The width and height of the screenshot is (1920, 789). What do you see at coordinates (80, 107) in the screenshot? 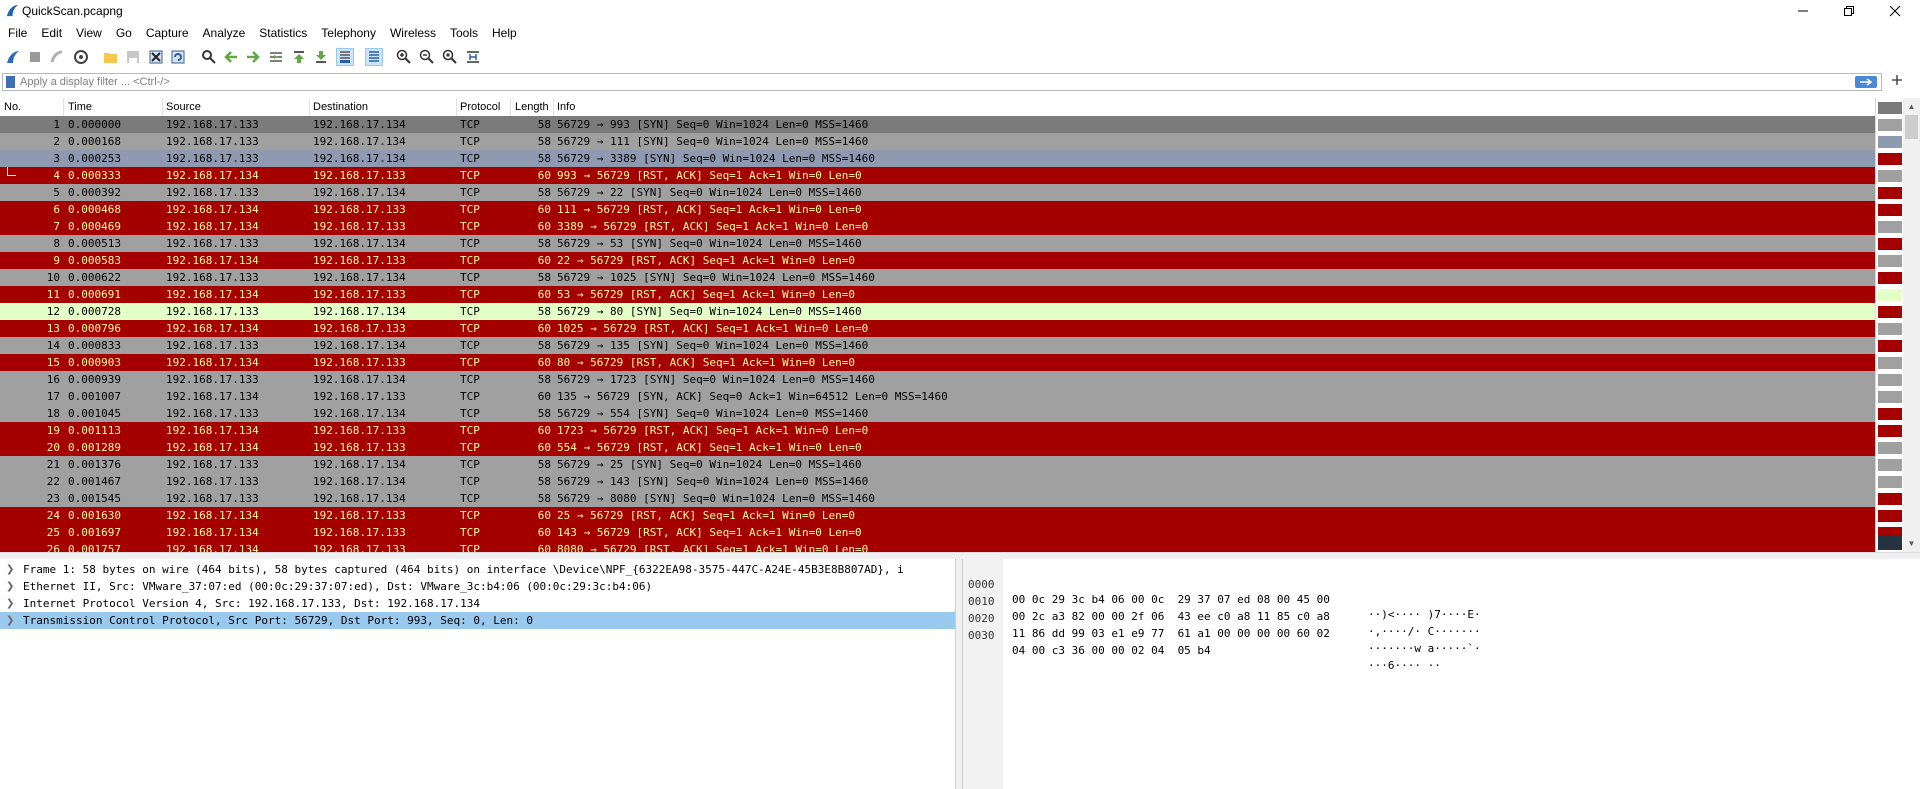
I see `column-time: Time` at bounding box center [80, 107].